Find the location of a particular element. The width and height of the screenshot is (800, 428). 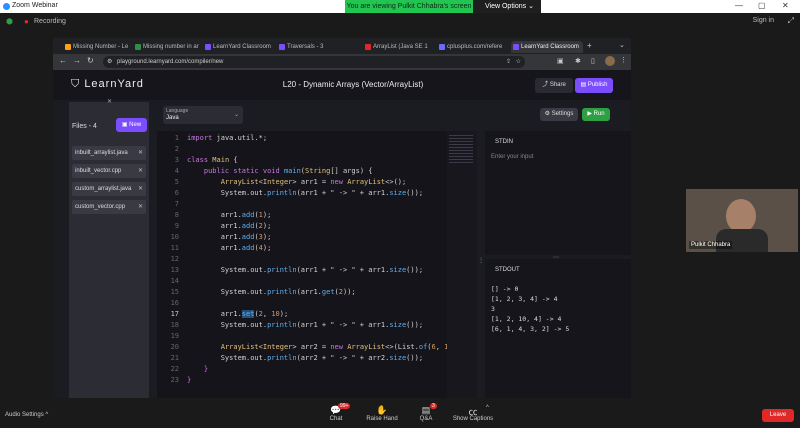

language-value: Java is located at coordinates (172, 118).